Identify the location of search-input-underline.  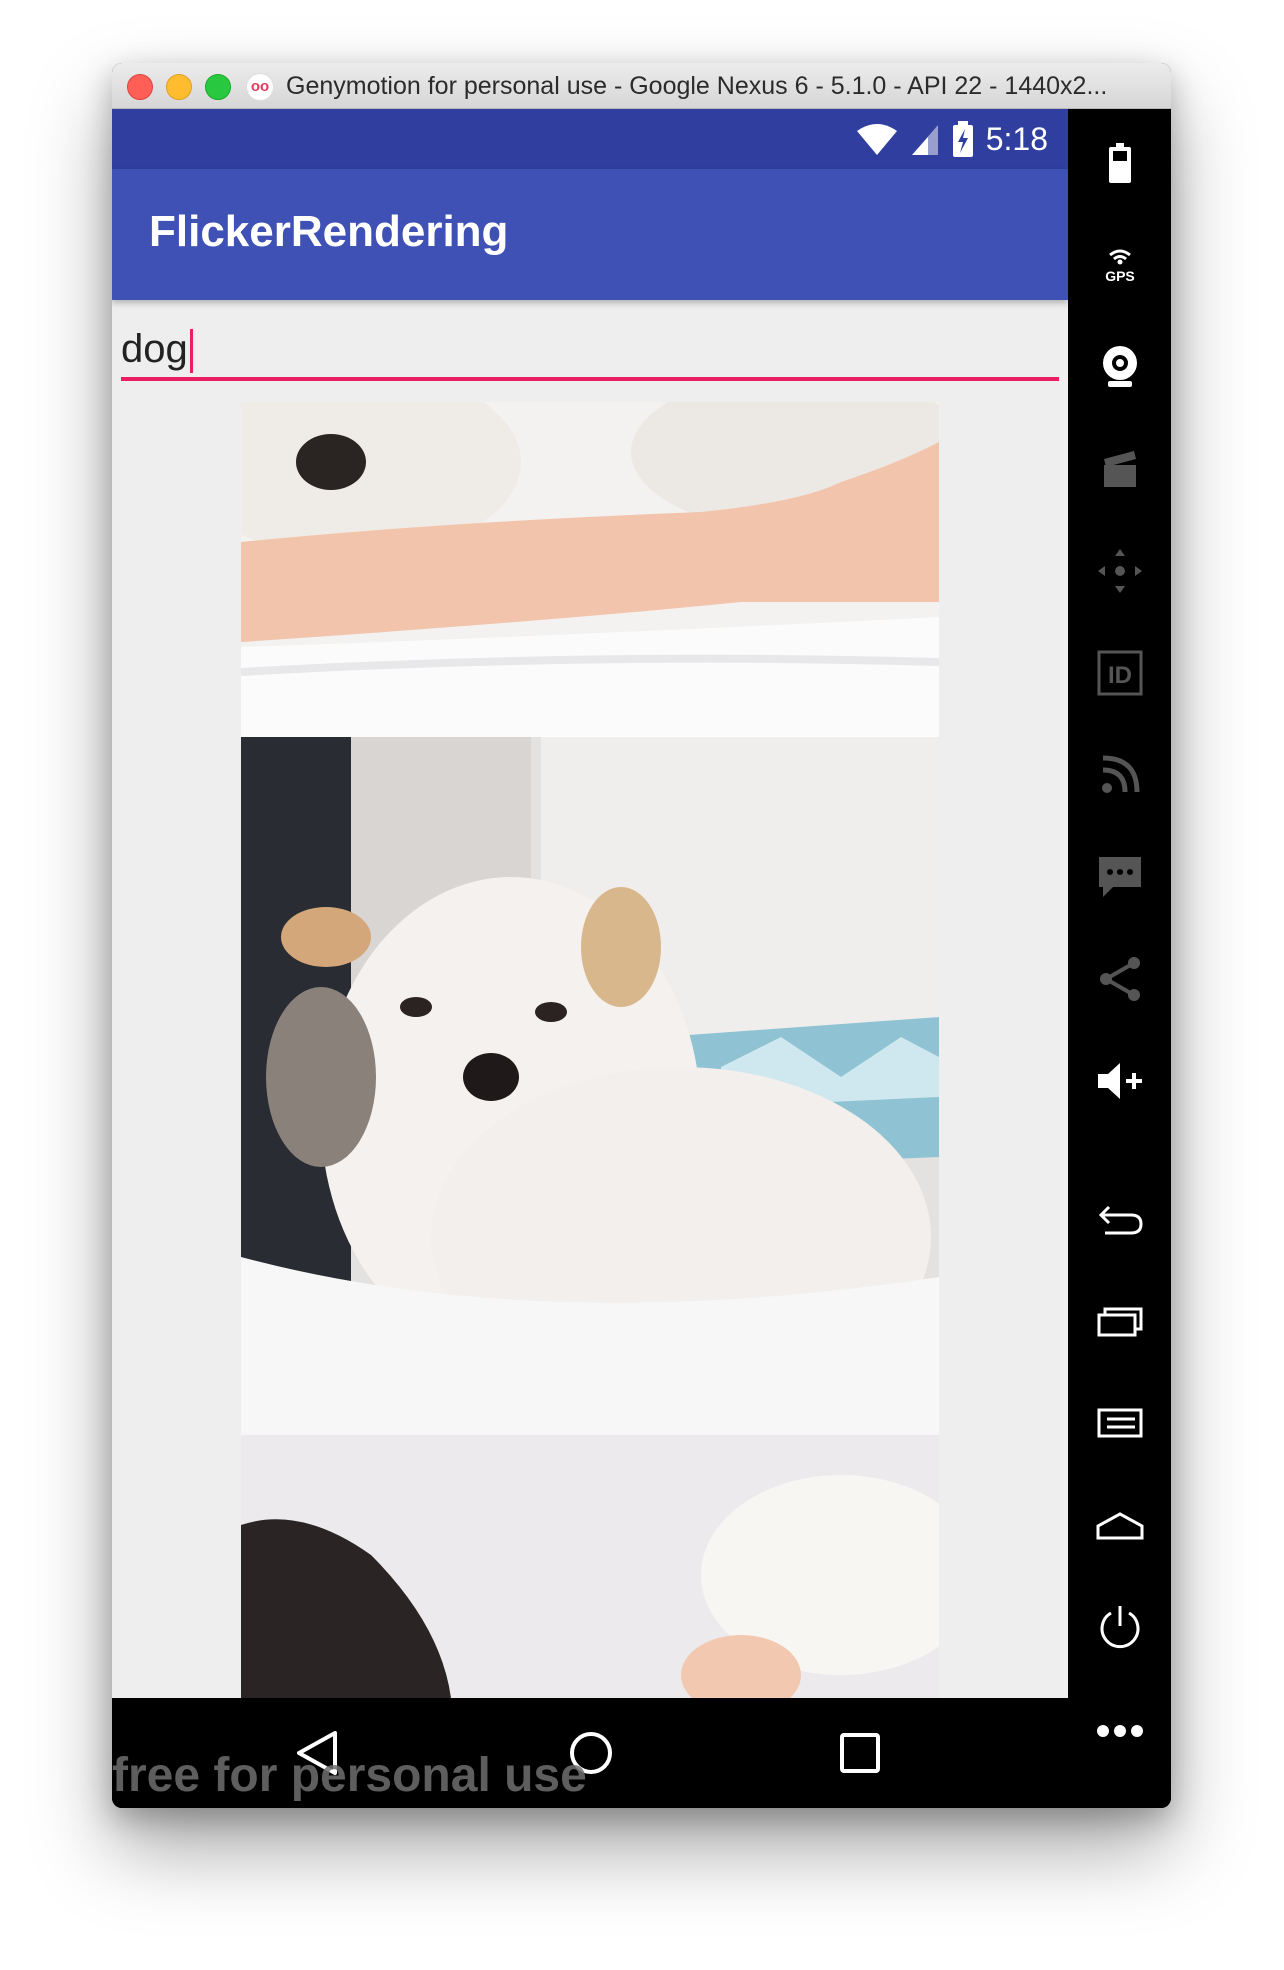
(590, 379).